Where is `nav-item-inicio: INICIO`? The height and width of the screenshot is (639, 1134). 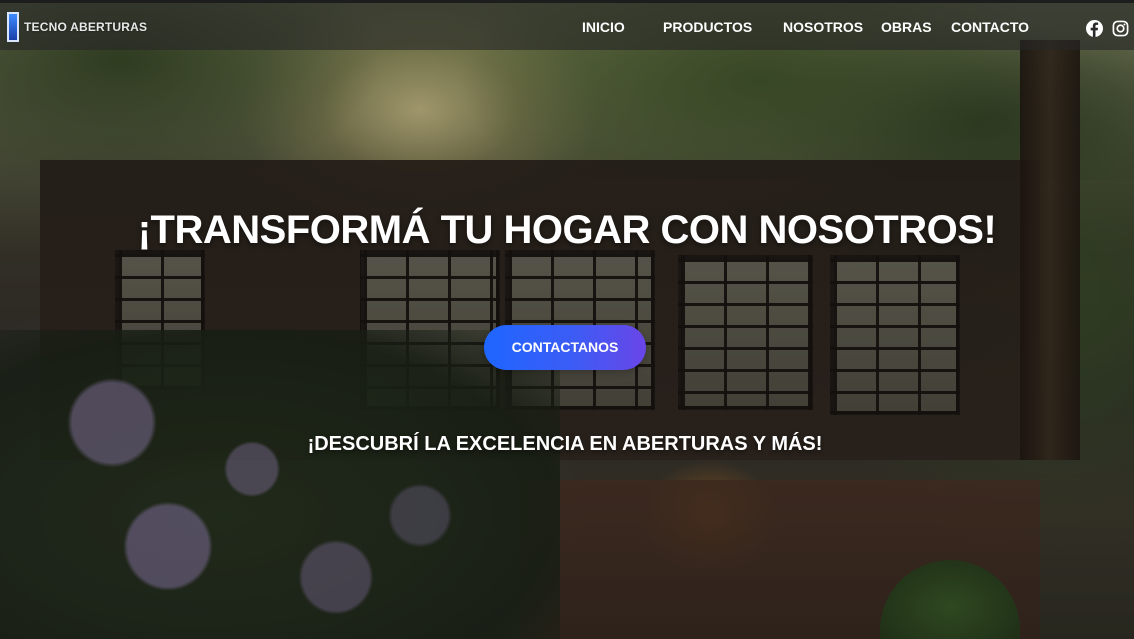 nav-item-inicio: INICIO is located at coordinates (603, 27).